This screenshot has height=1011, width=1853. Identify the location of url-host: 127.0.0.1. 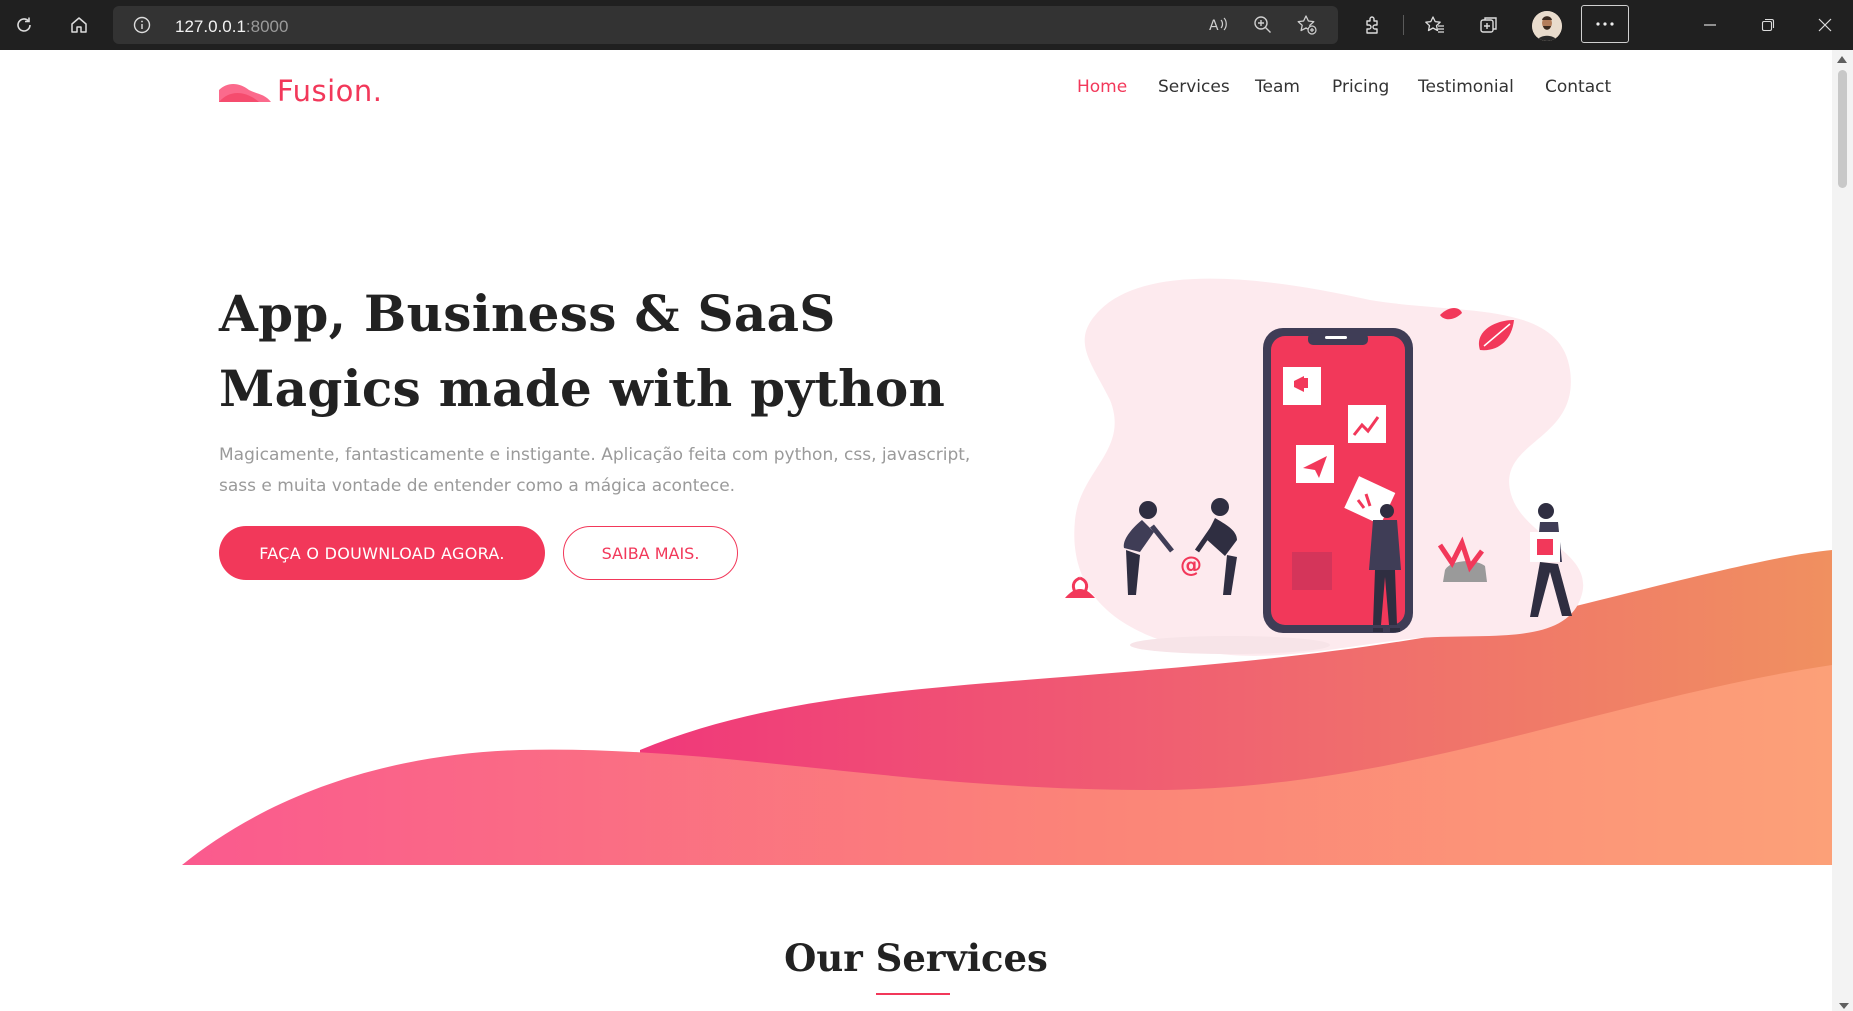
(210, 26).